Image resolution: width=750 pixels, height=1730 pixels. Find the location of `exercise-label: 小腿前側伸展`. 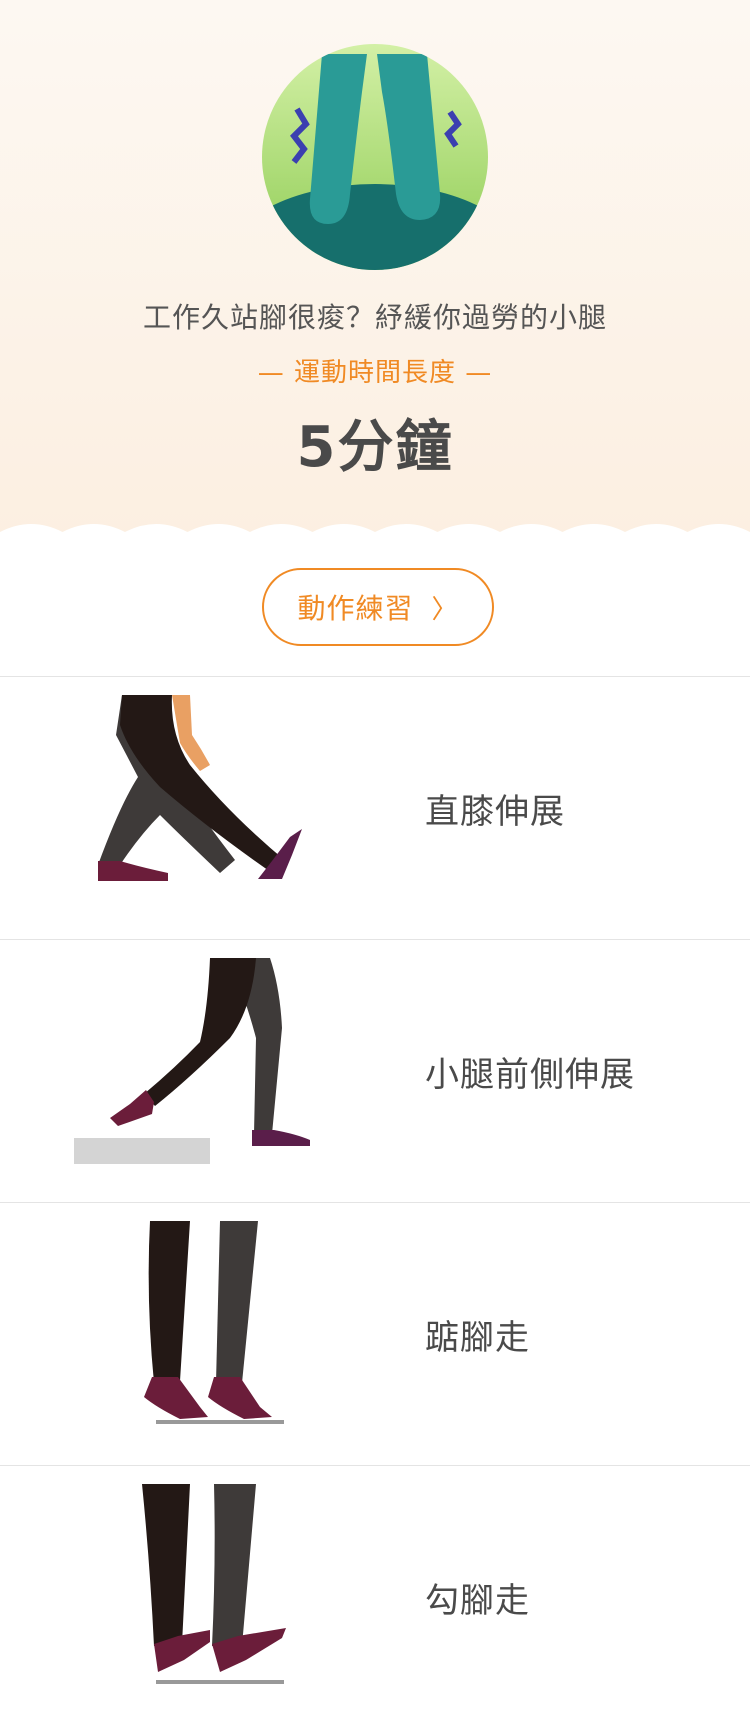

exercise-label: 小腿前側伸展 is located at coordinates (530, 1074).